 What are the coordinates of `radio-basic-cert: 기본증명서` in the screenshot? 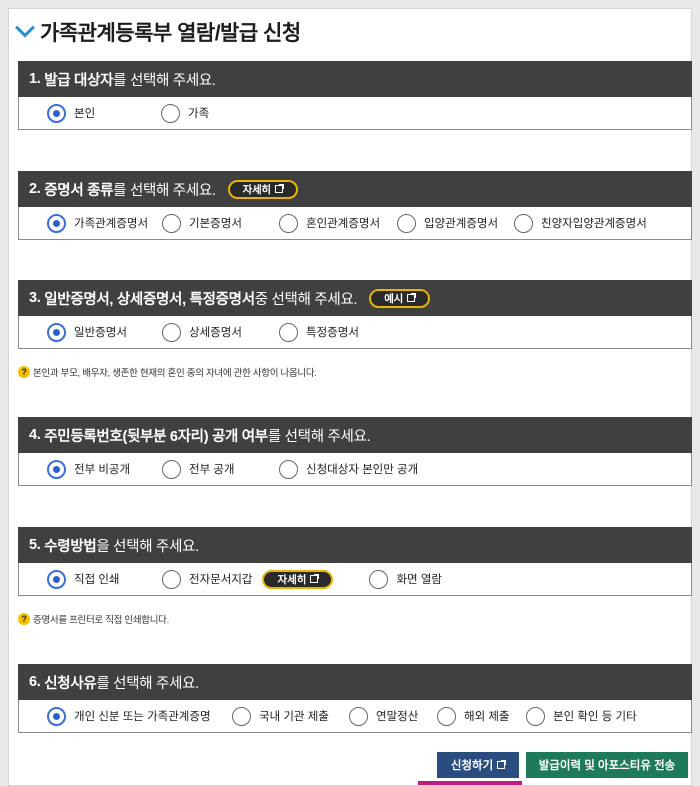 It's located at (220, 223).